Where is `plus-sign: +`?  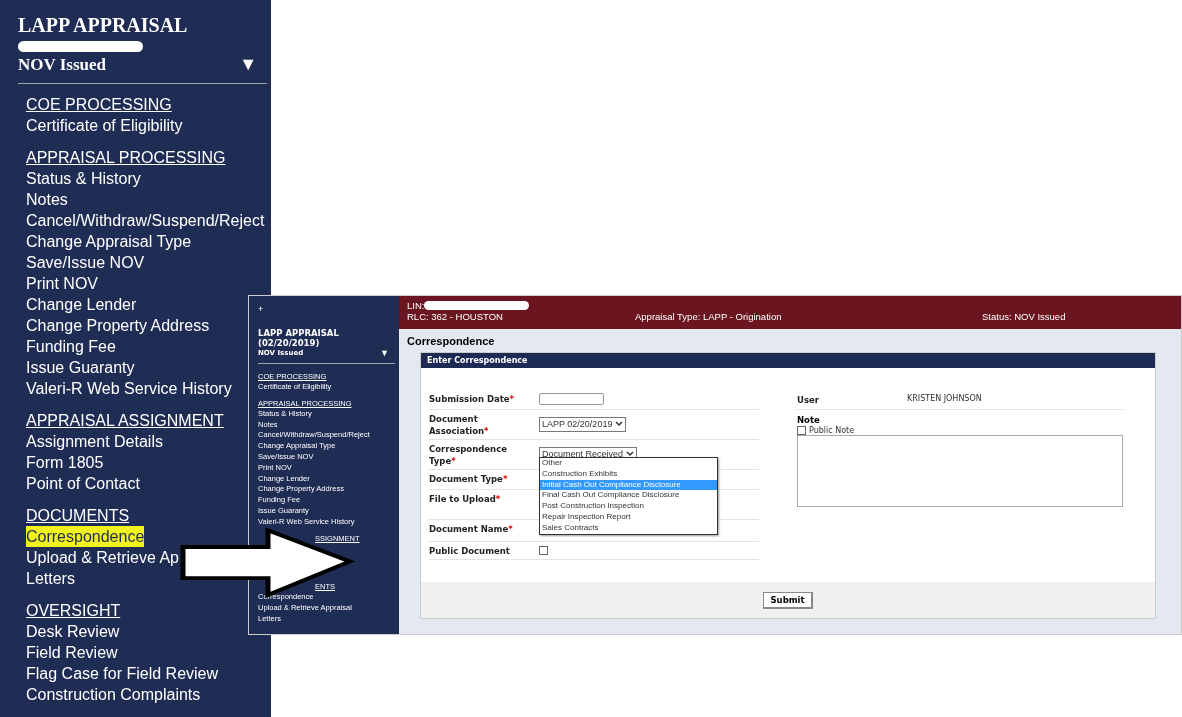 plus-sign: + is located at coordinates (261, 309).